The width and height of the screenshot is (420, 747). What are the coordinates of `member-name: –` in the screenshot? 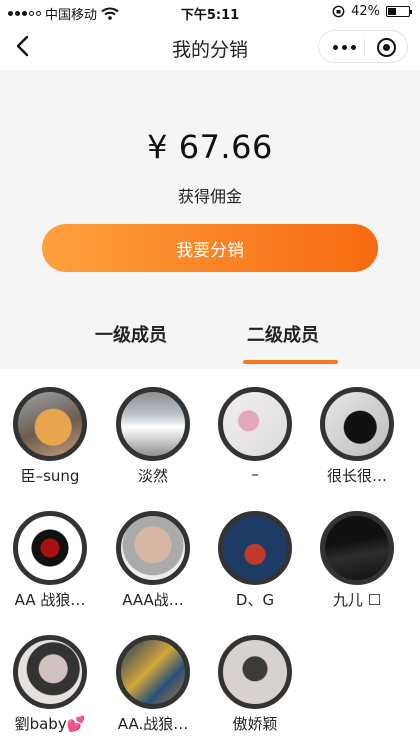 It's located at (255, 474).